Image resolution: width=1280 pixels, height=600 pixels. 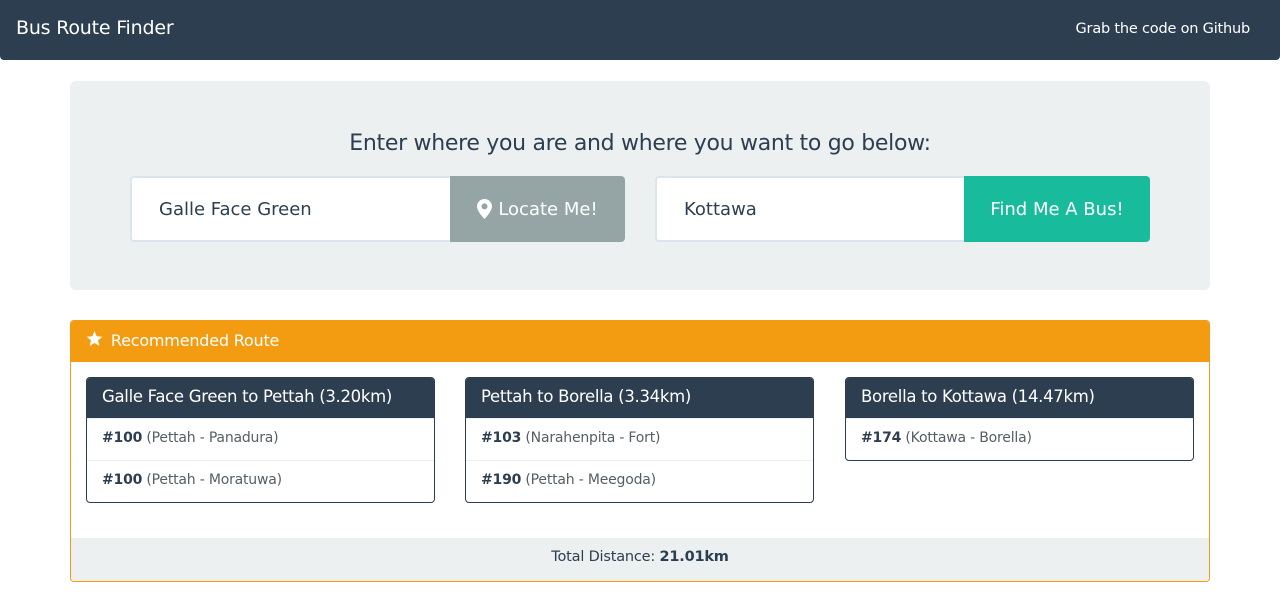 What do you see at coordinates (501, 480) in the screenshot?
I see `bus-number: #190` at bounding box center [501, 480].